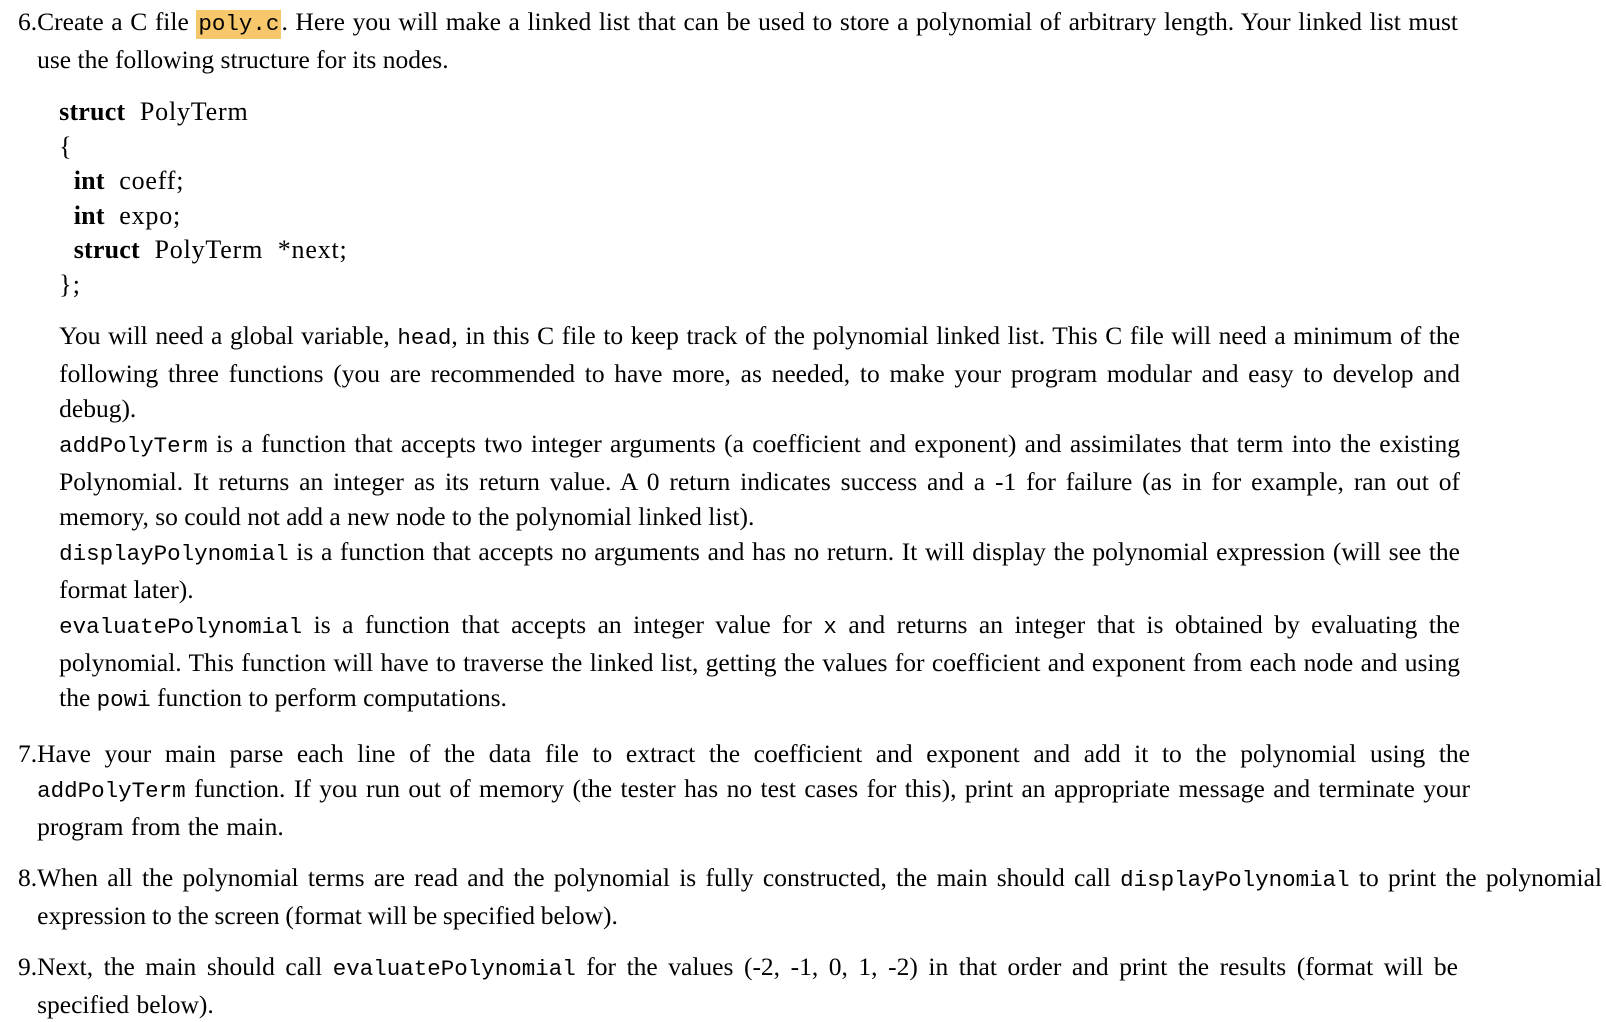 The height and width of the screenshot is (1022, 1606). I want to click on item-9-text-part1: Next, the main should call, so click(185, 966).